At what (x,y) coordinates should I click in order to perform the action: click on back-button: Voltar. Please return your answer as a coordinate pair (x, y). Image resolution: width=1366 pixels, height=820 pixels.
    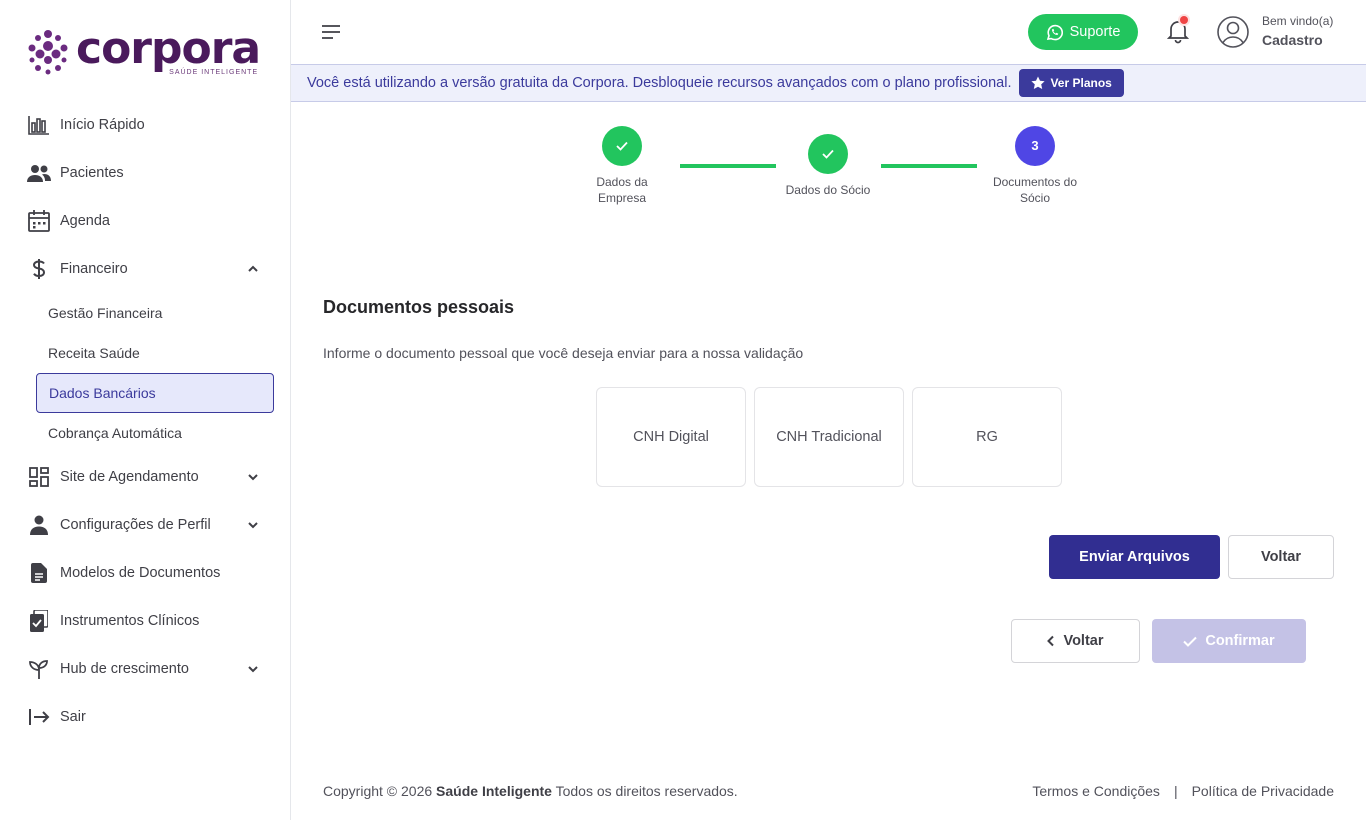
    Looking at the image, I should click on (1281, 557).